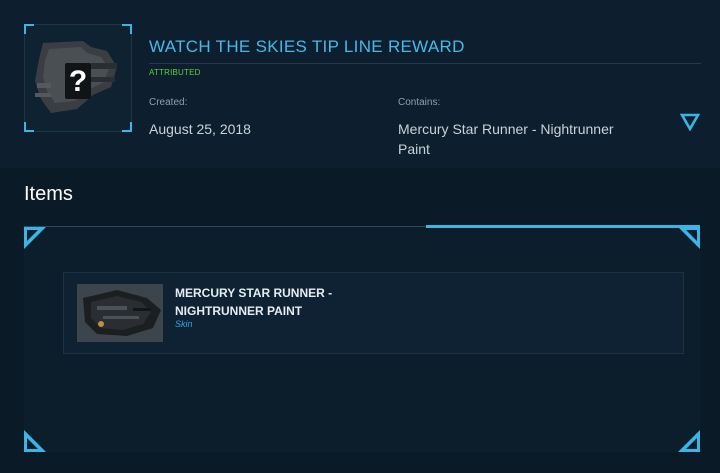 The height and width of the screenshot is (473, 720). Describe the element at coordinates (563, 226) in the screenshot. I see `panel-accent-bar` at that location.